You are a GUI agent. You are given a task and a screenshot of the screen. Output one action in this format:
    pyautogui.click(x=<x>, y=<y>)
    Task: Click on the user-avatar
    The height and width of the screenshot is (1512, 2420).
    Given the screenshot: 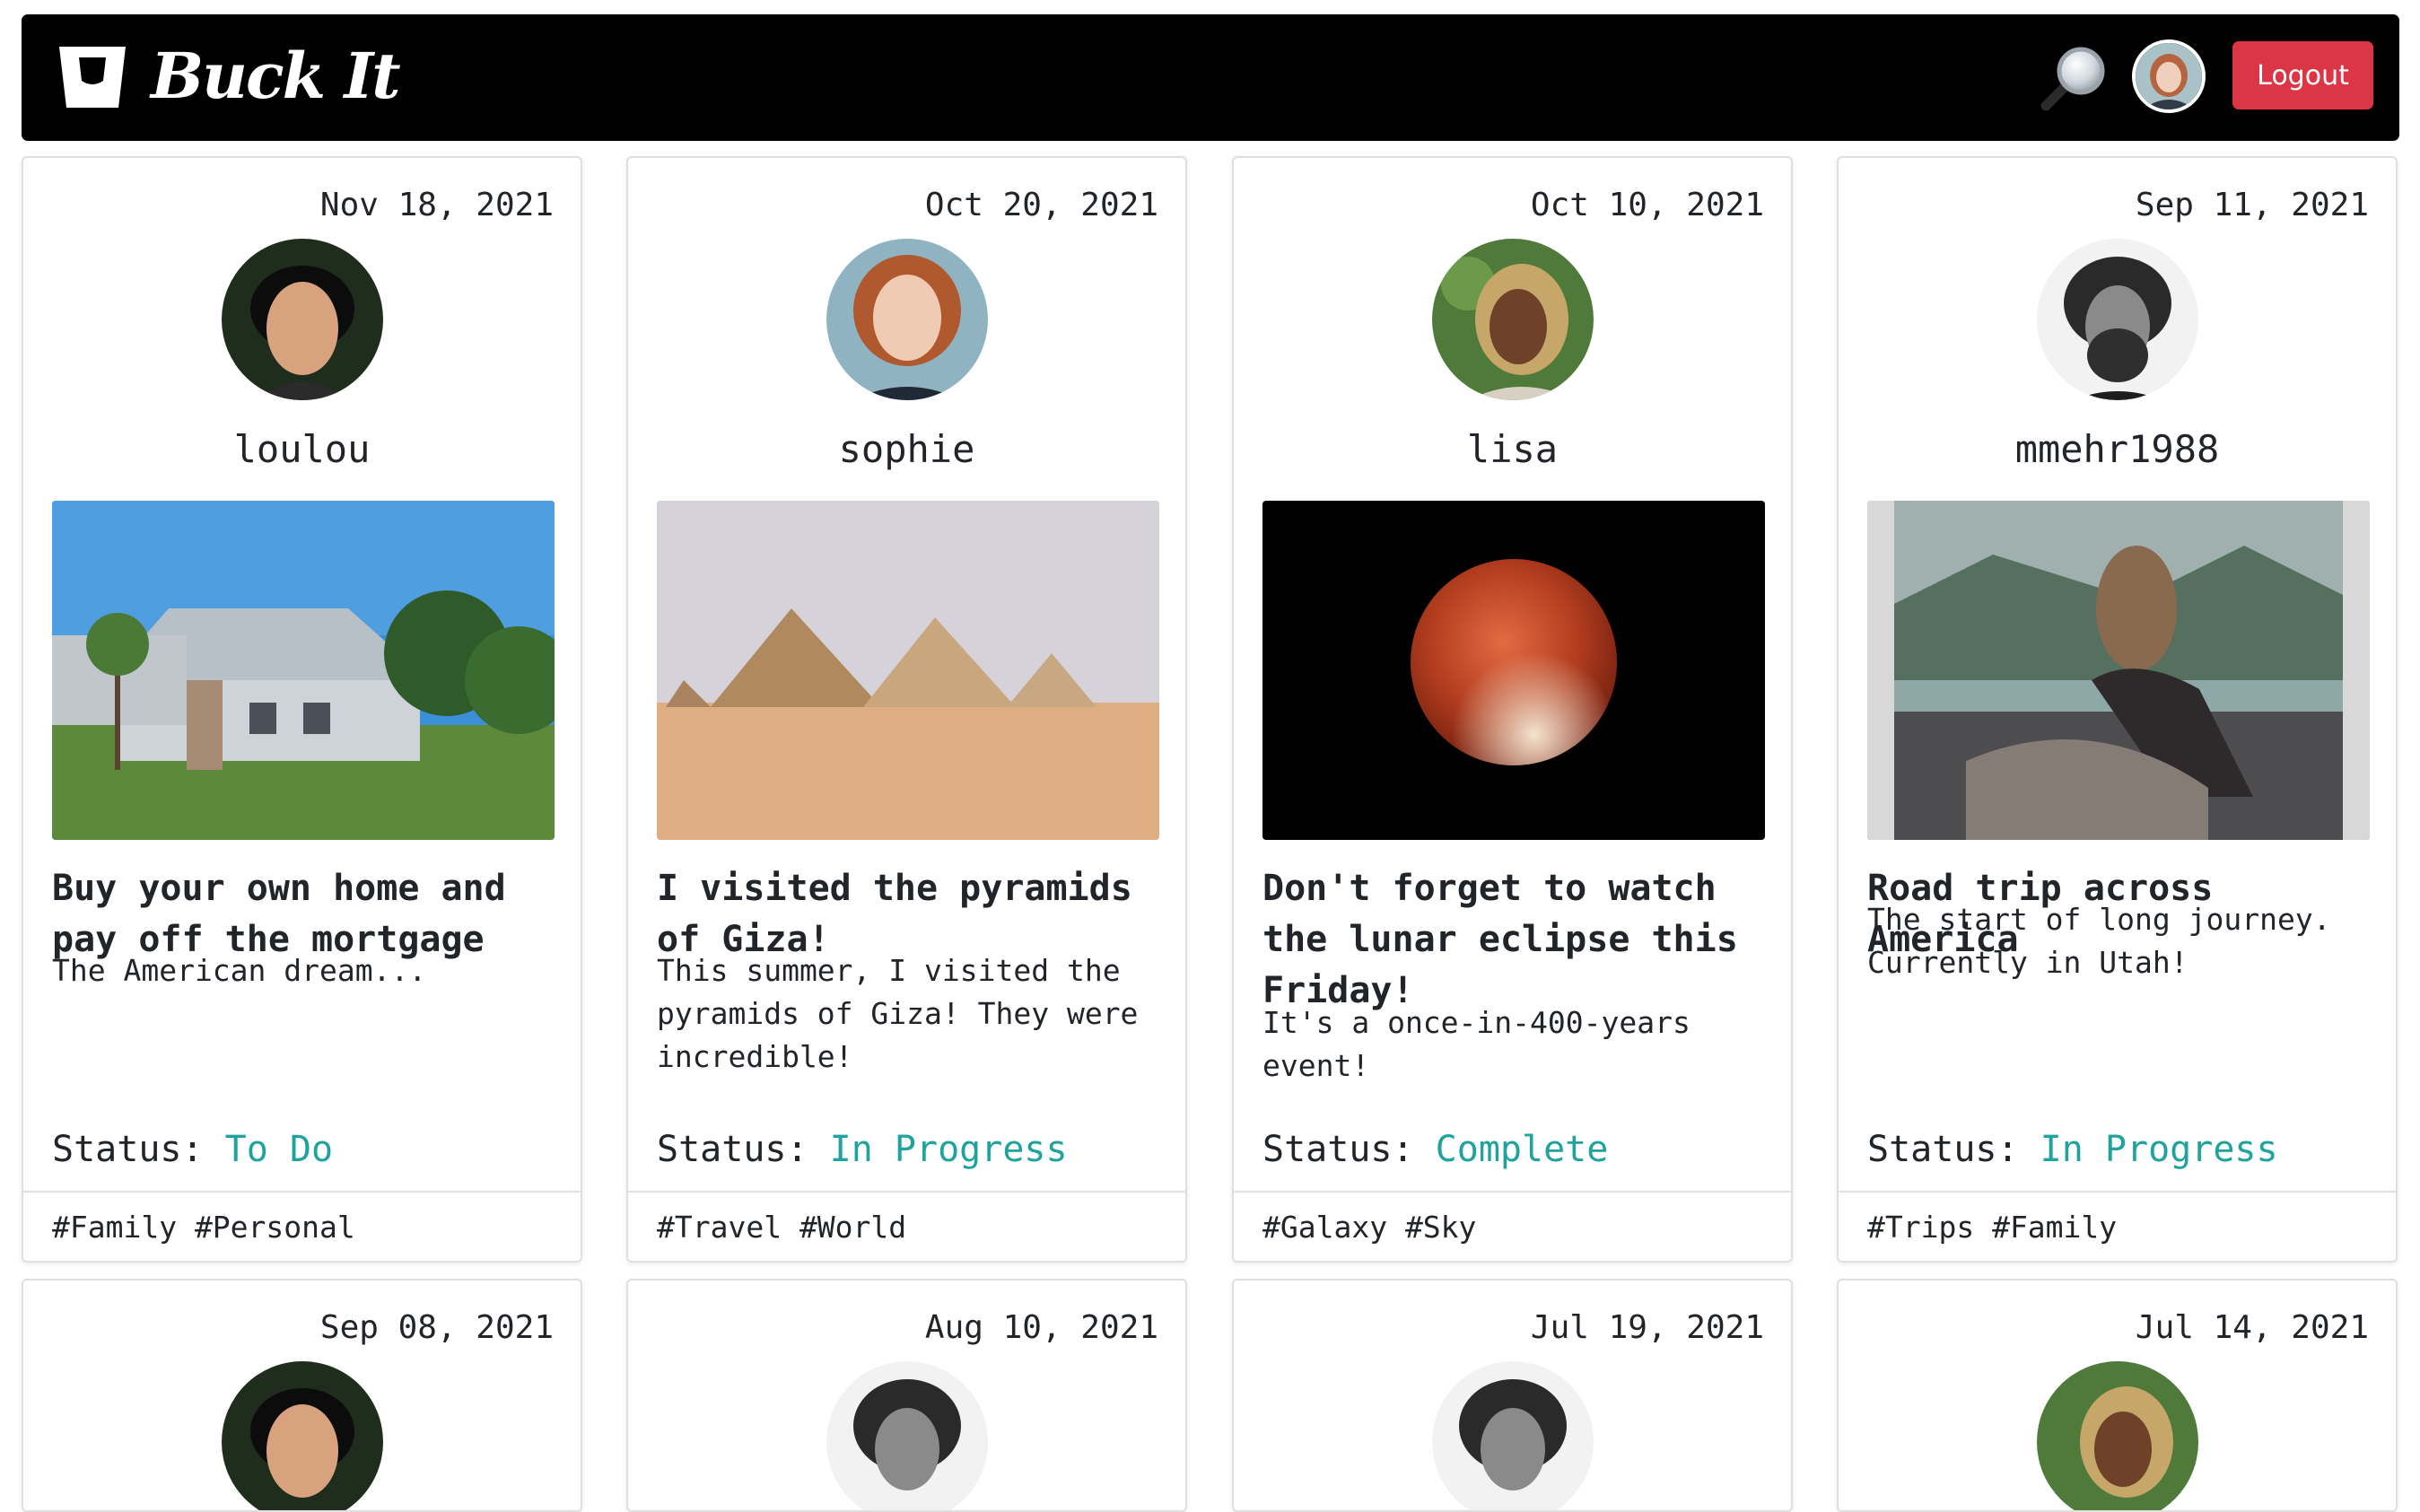 What is the action you would take?
    pyautogui.click(x=2169, y=76)
    